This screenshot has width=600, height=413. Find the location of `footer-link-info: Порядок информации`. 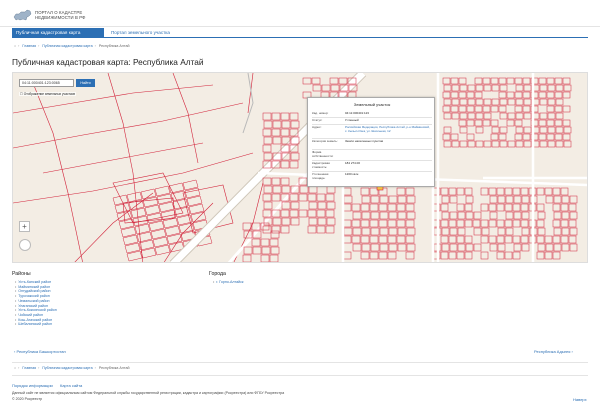

footer-link-info: Порядок информации is located at coordinates (32, 385).